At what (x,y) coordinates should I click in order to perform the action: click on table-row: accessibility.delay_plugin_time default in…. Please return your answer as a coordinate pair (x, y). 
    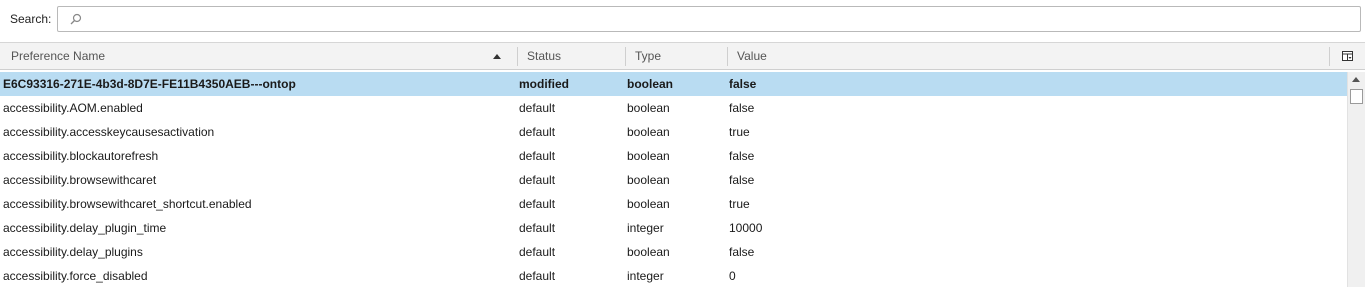
    Looking at the image, I should click on (673, 228).